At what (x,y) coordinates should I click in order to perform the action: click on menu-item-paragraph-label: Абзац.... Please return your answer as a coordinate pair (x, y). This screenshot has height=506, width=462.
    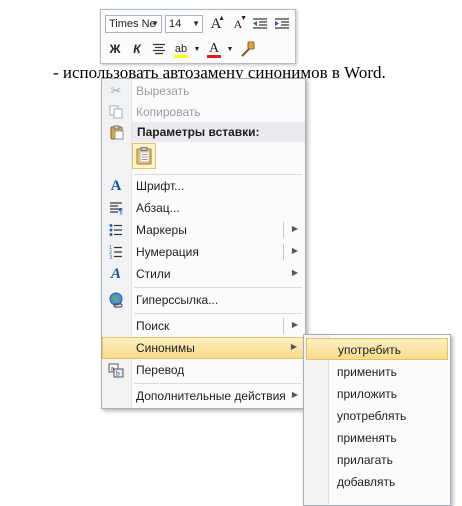
    Looking at the image, I should click on (158, 208).